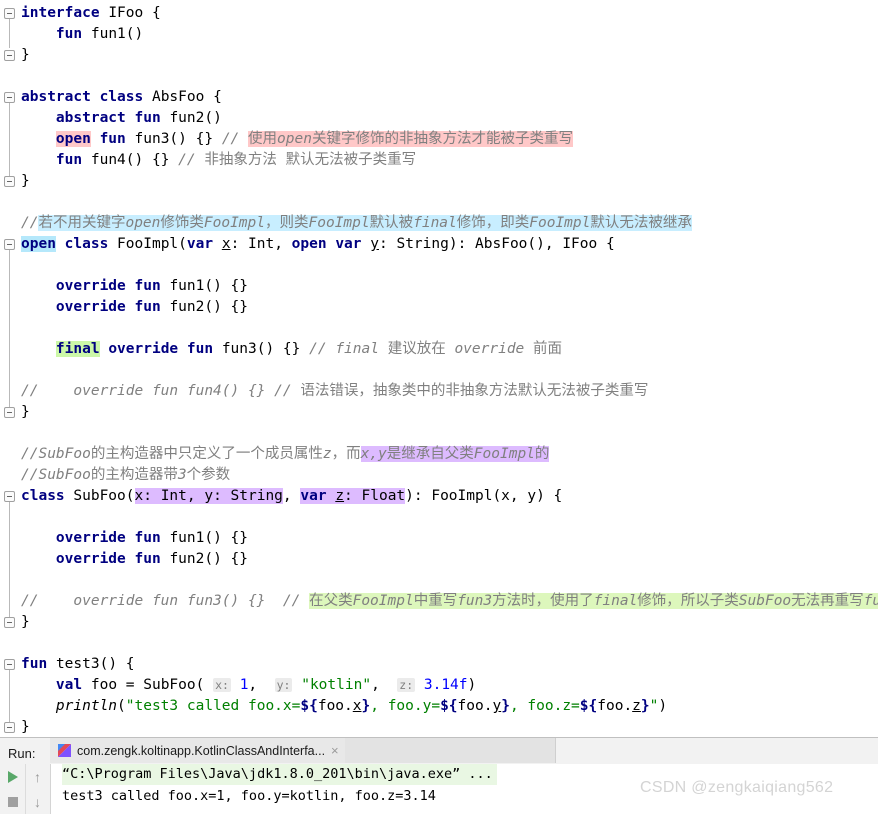 Image resolution: width=878 pixels, height=814 pixels. I want to click on arrow-up-icon: ↑, so click(37, 776).